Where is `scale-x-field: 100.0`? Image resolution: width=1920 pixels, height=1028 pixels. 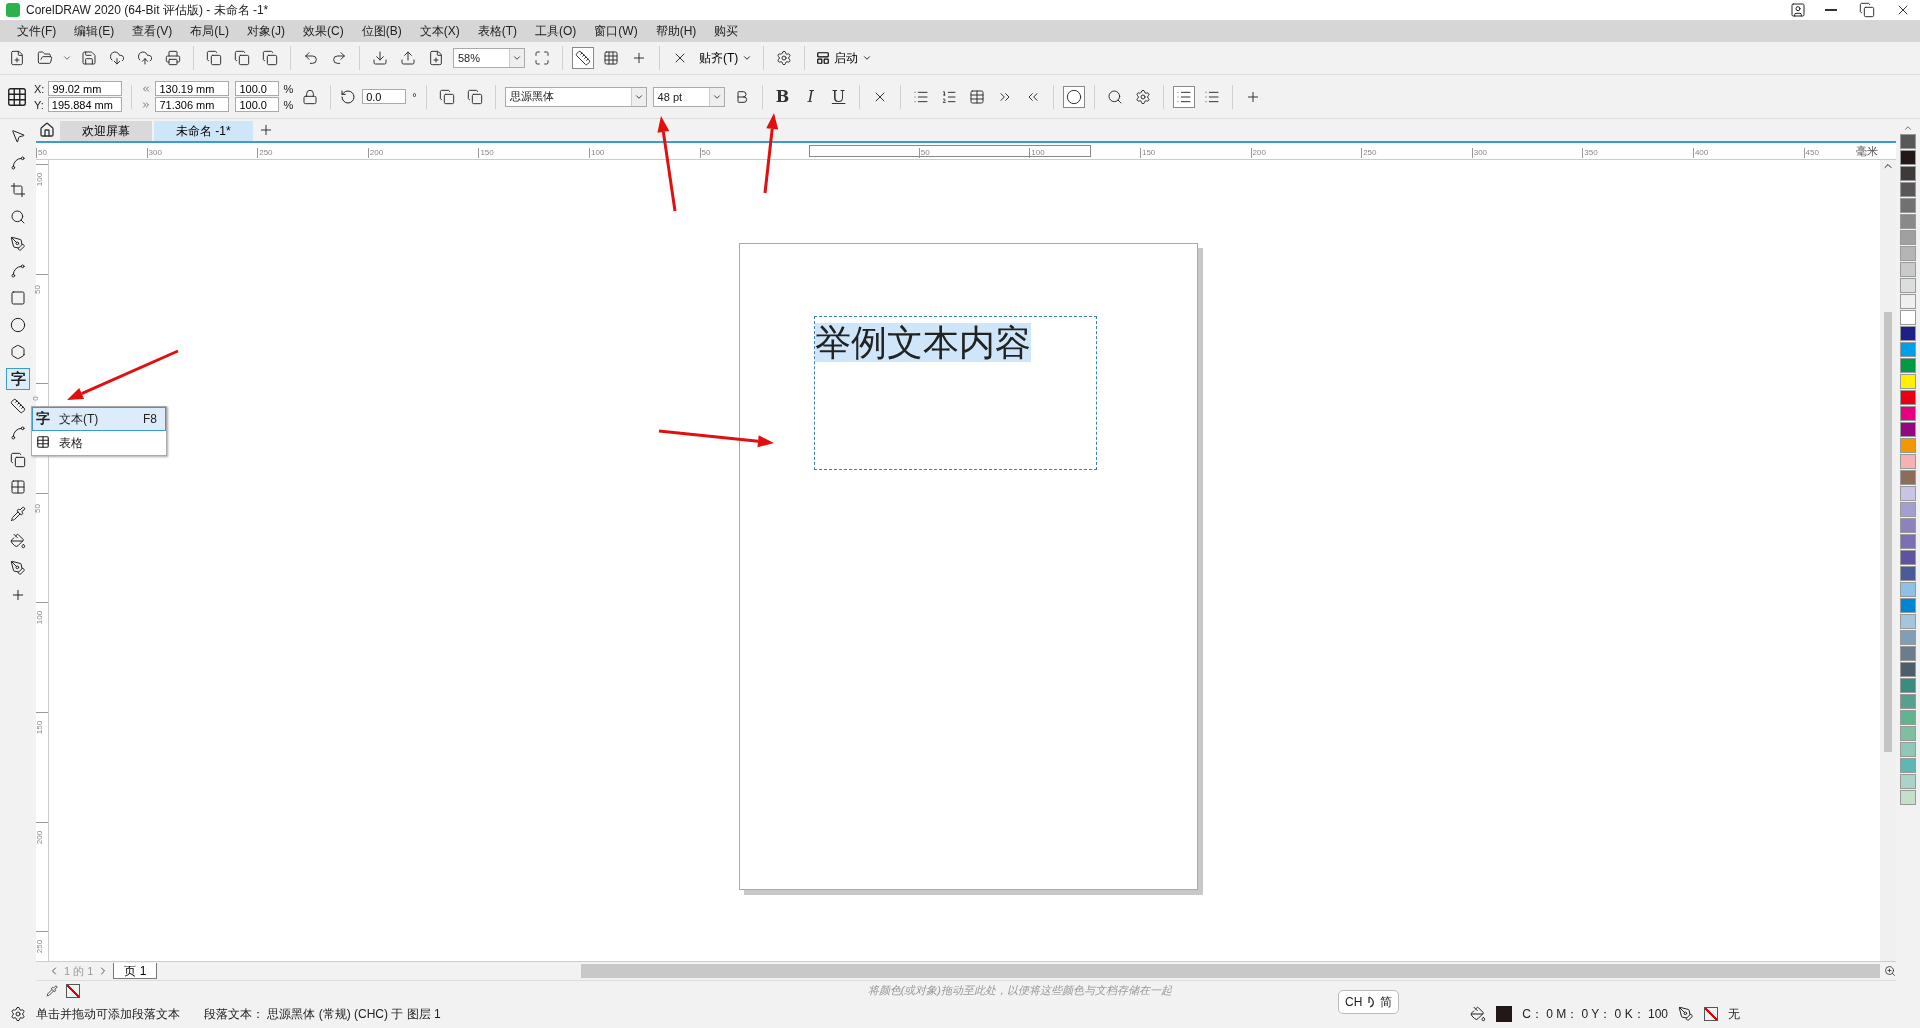
scale-x-field: 100.0 is located at coordinates (257, 88).